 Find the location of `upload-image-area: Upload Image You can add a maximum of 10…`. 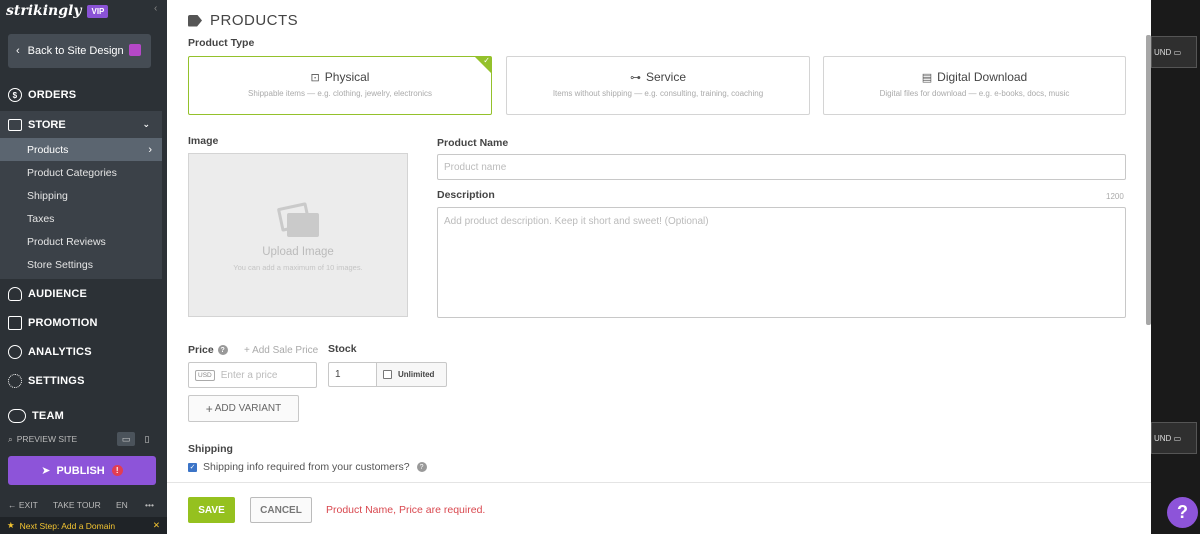

upload-image-area: Upload Image You can add a maximum of 10… is located at coordinates (298, 235).